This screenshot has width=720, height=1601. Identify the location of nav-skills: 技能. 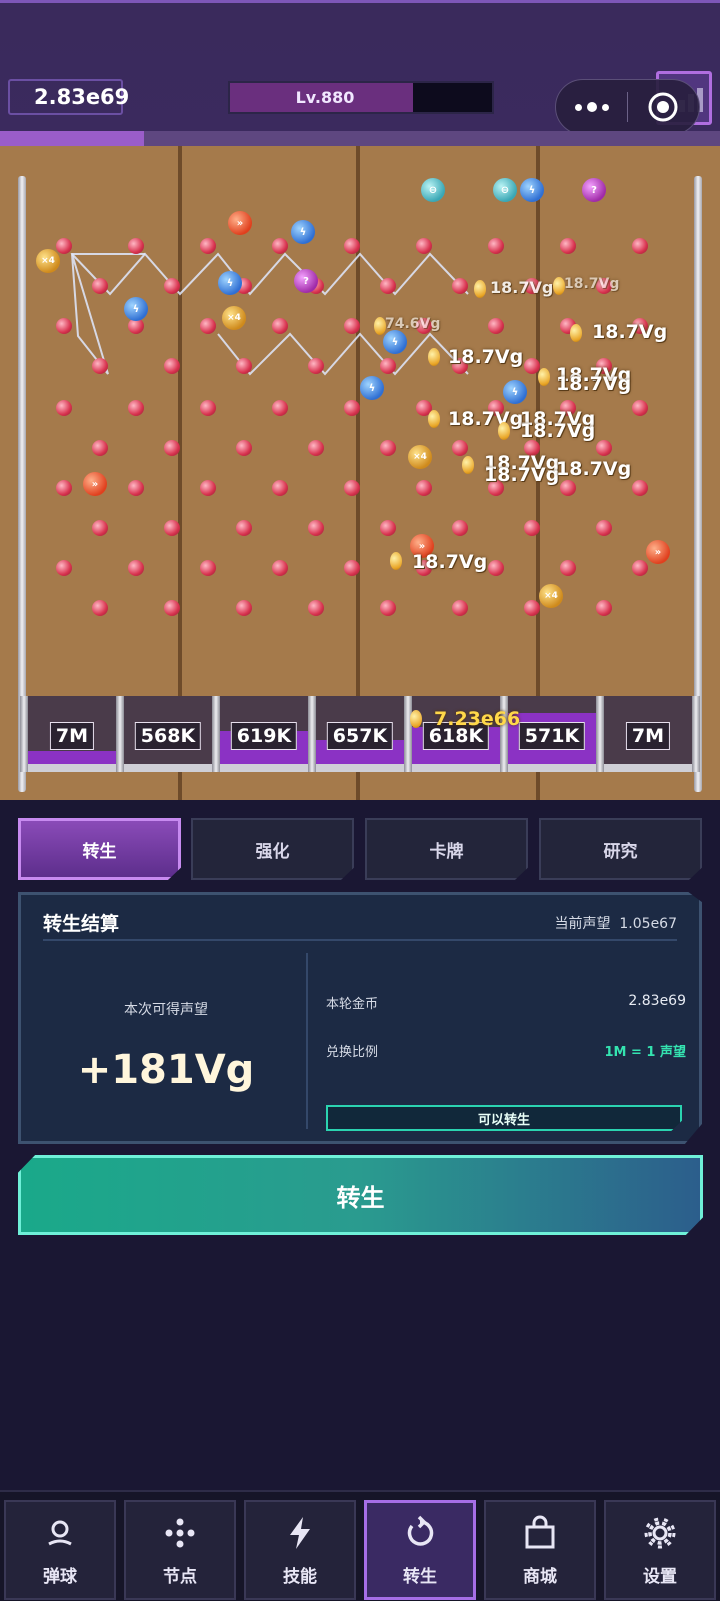
(300, 1550).